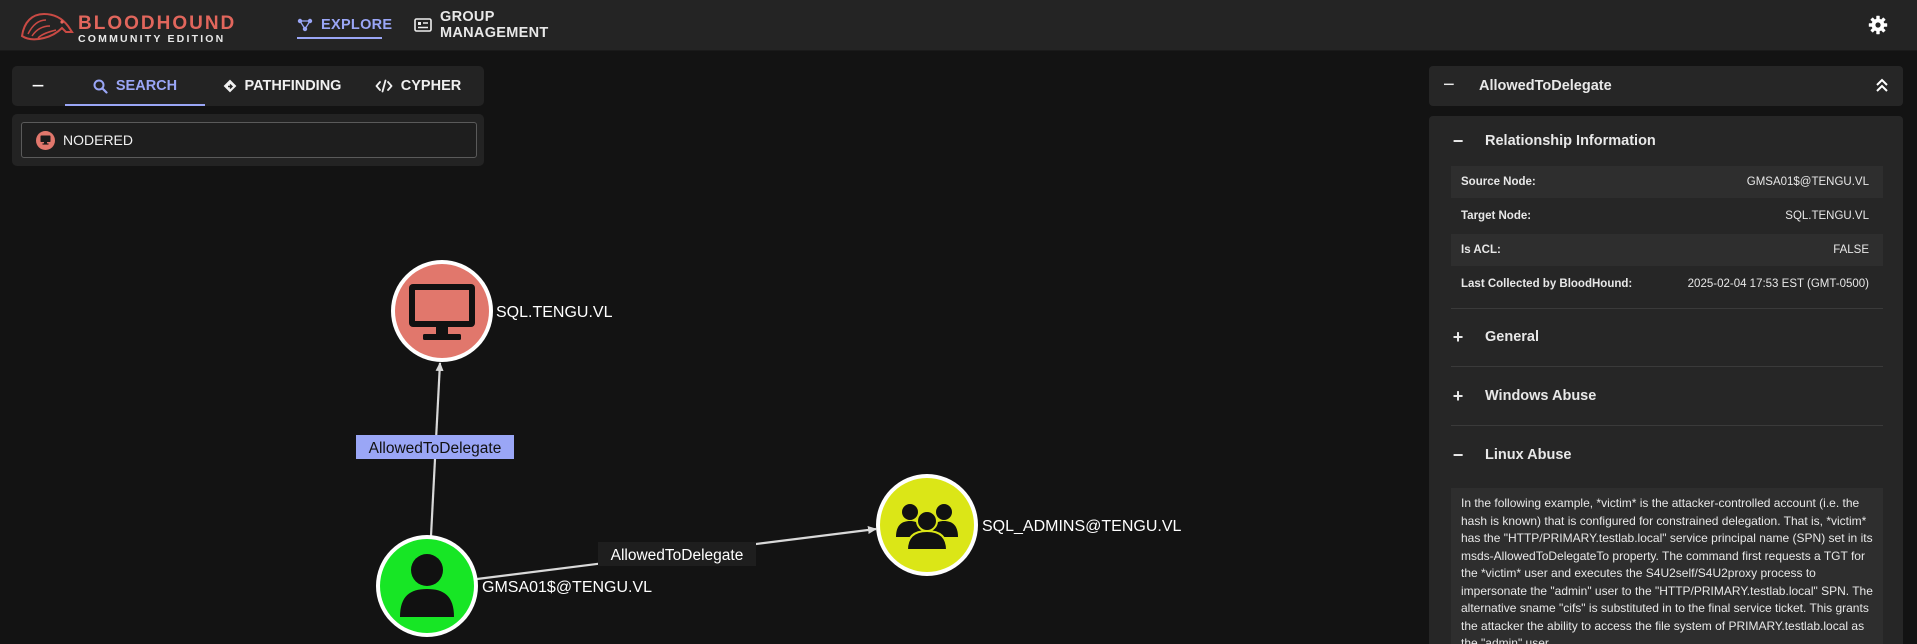 The image size is (1917, 644). I want to click on edge-label-selected: AllowedToDelegate, so click(435, 447).